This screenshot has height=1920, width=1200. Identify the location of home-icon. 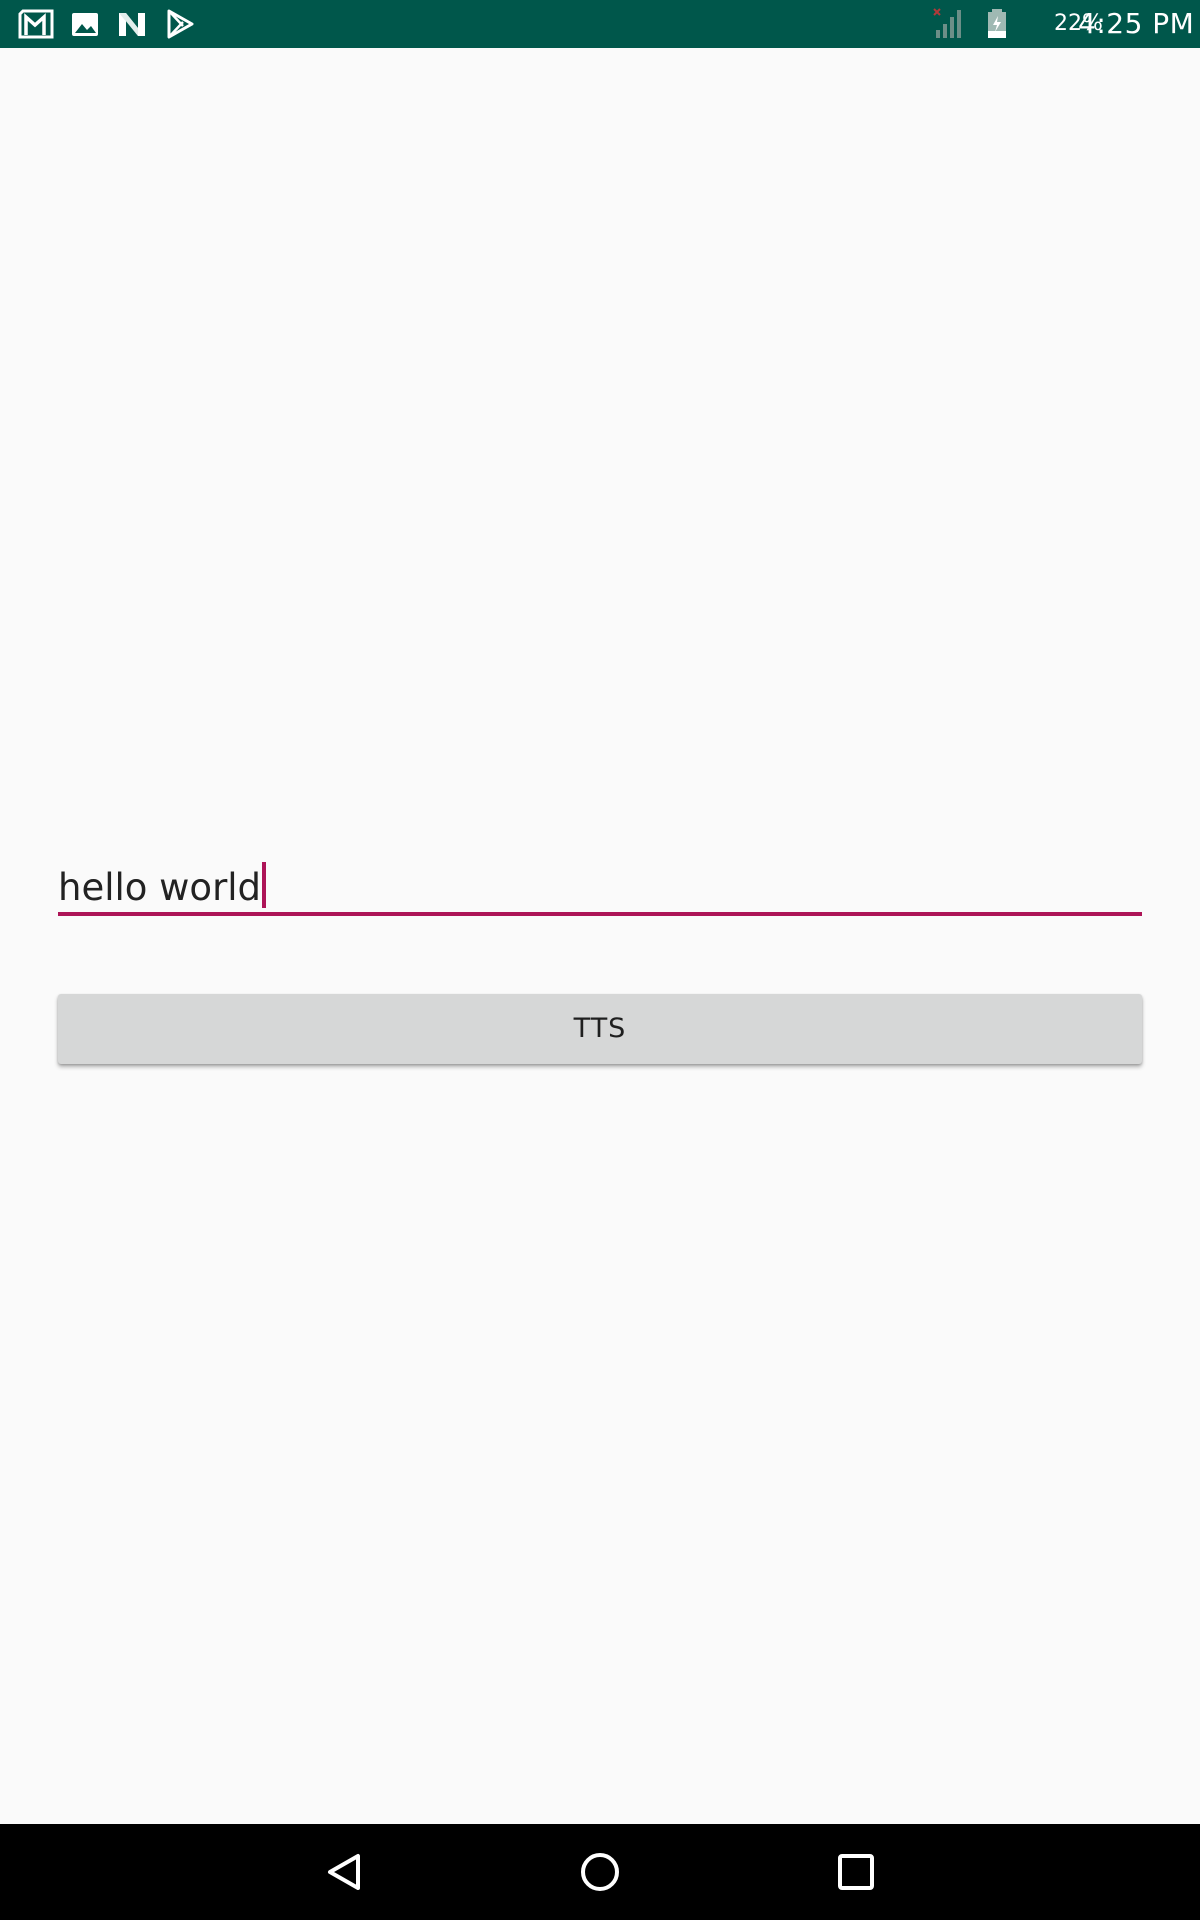
(600, 1872).